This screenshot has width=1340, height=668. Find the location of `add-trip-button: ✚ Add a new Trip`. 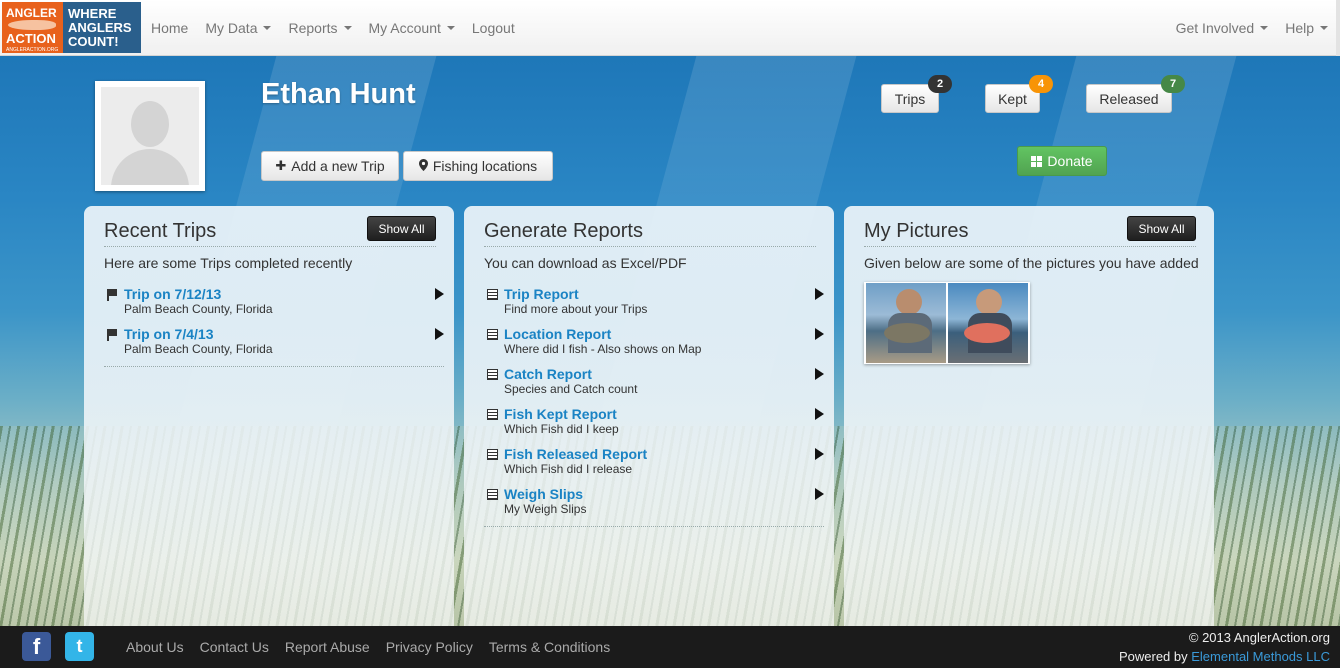

add-trip-button: ✚ Add a new Trip is located at coordinates (330, 166).